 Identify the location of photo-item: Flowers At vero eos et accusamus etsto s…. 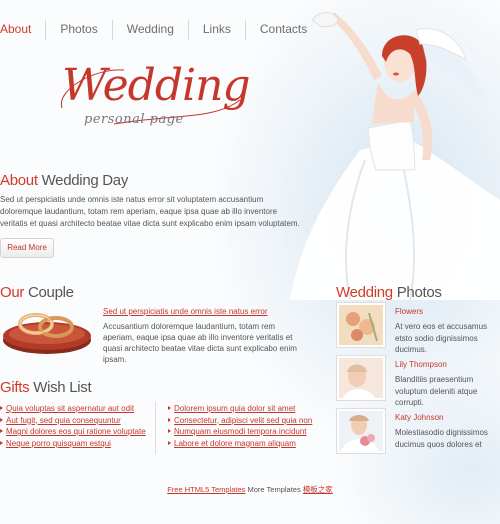
(418, 328).